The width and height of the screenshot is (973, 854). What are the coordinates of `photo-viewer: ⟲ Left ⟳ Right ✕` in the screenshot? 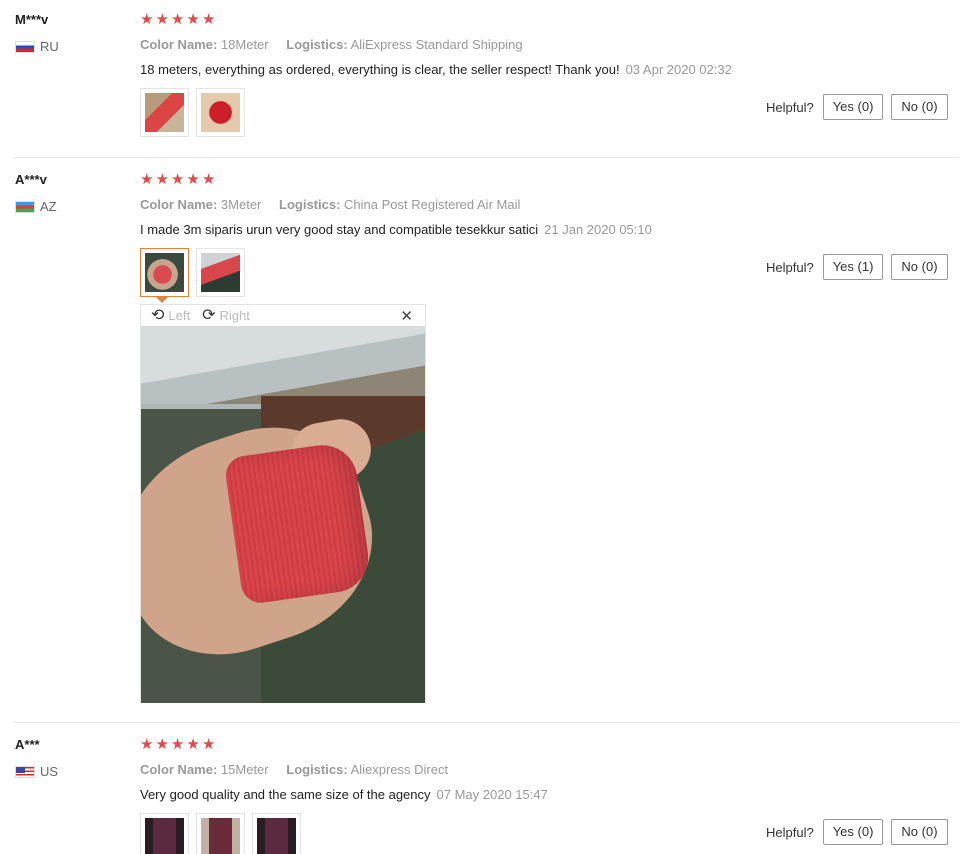 It's located at (283, 503).